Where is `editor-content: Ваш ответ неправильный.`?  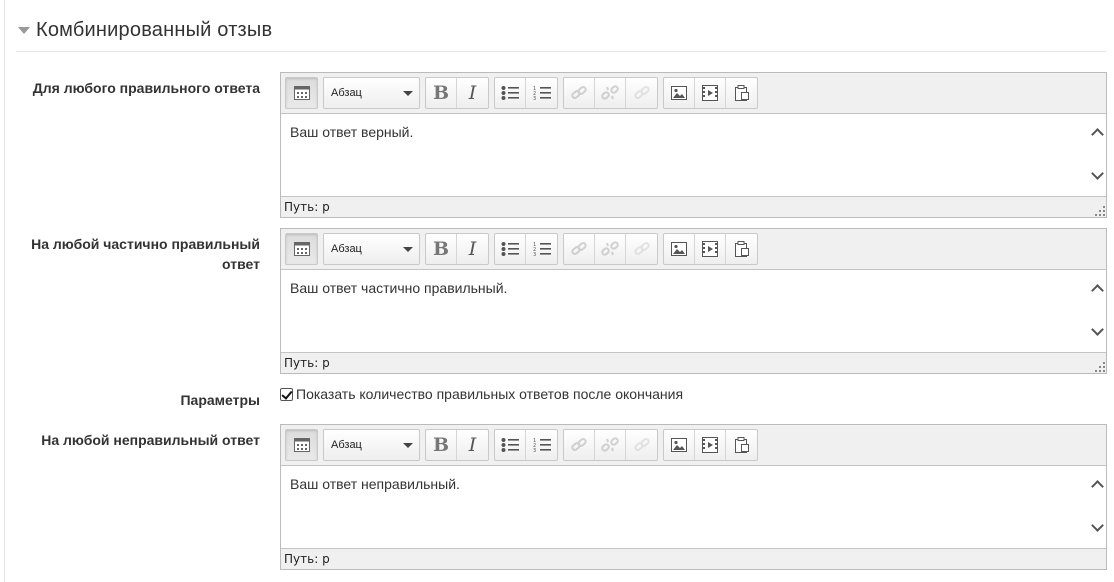
editor-content: Ваш ответ неправильный. is located at coordinates (693, 507).